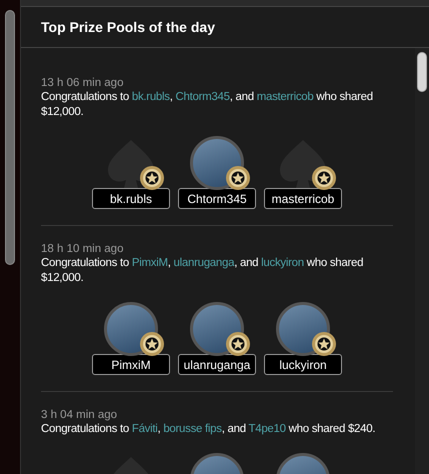 This screenshot has width=429, height=474. Describe the element at coordinates (79, 415) in the screenshot. I see `time-ago: 3 h 04 min ago` at that location.